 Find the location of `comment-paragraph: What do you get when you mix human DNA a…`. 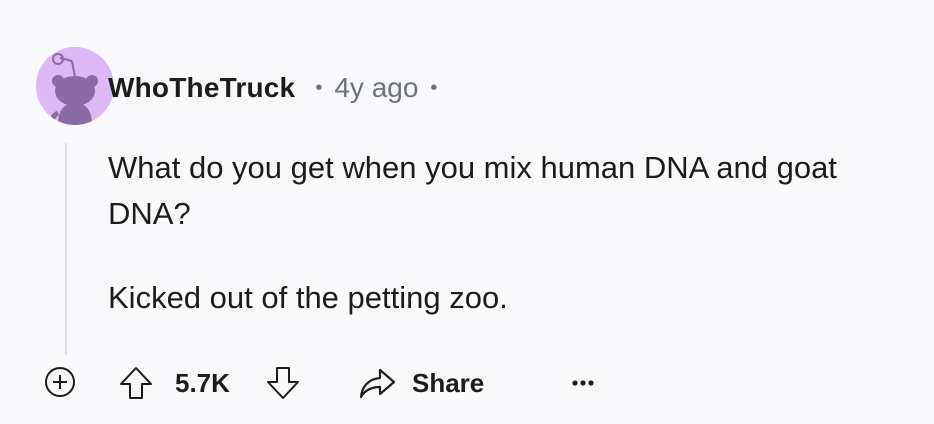

comment-paragraph: What do you get when you mix human DNA a… is located at coordinates (472, 190).